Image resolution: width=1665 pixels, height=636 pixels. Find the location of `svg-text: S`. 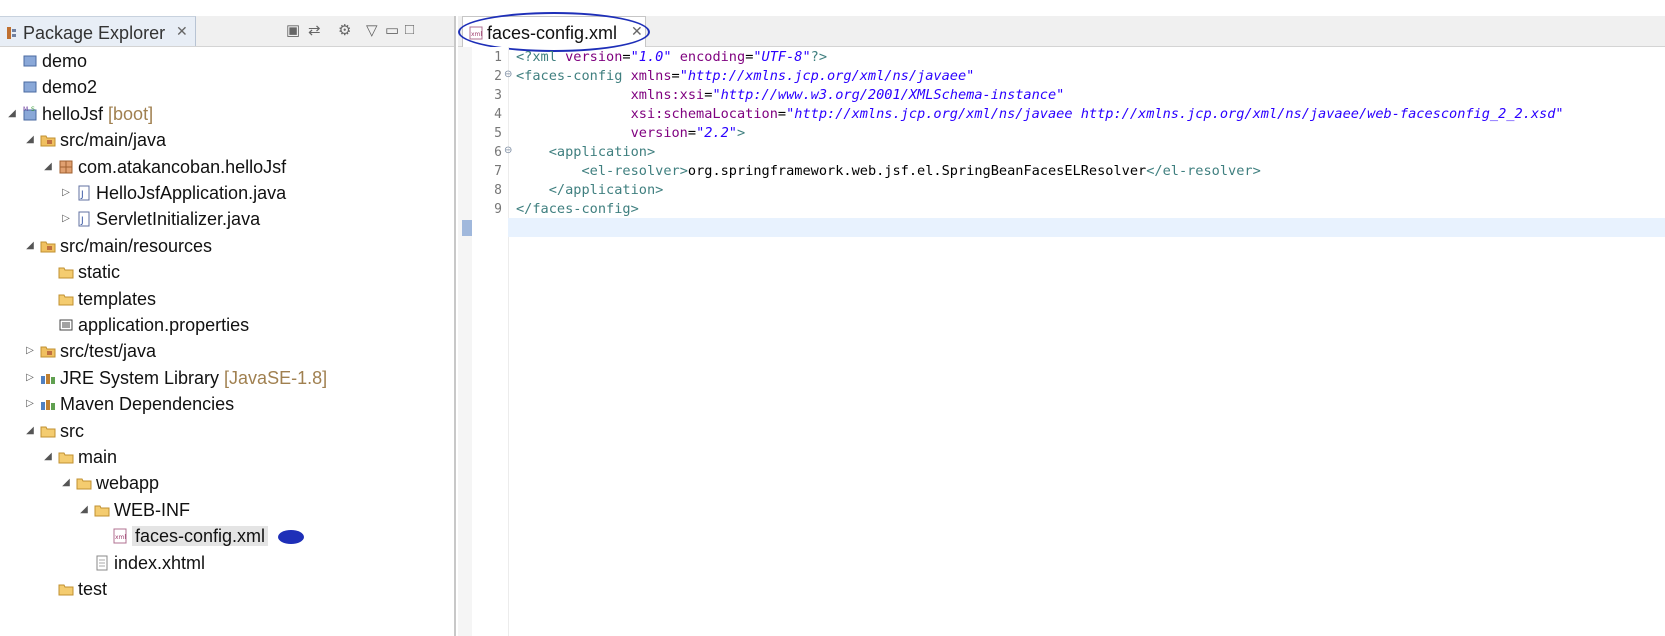

svg-text: S is located at coordinates (33, 109).